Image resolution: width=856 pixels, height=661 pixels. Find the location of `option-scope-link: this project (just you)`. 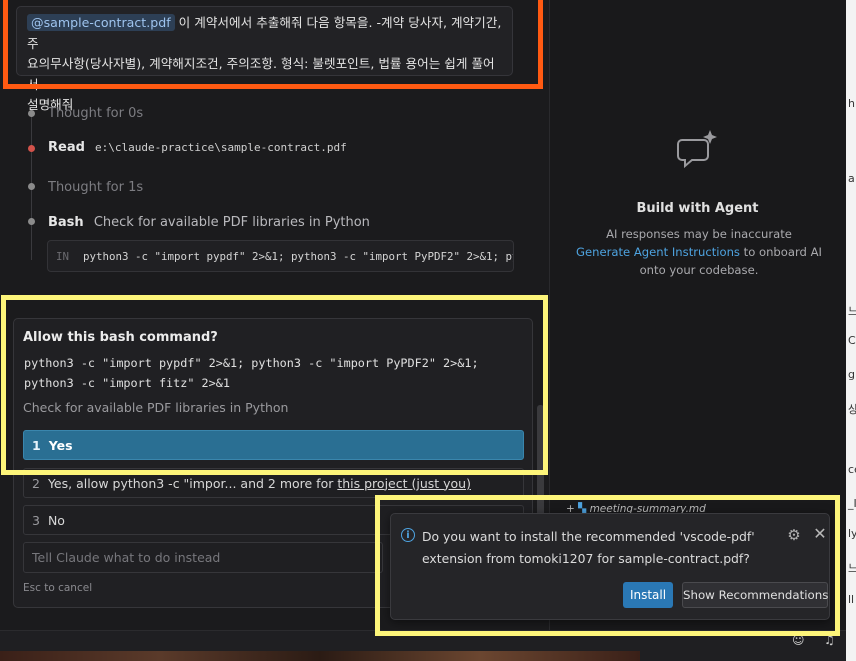

option-scope-link: this project (just you) is located at coordinates (404, 483).